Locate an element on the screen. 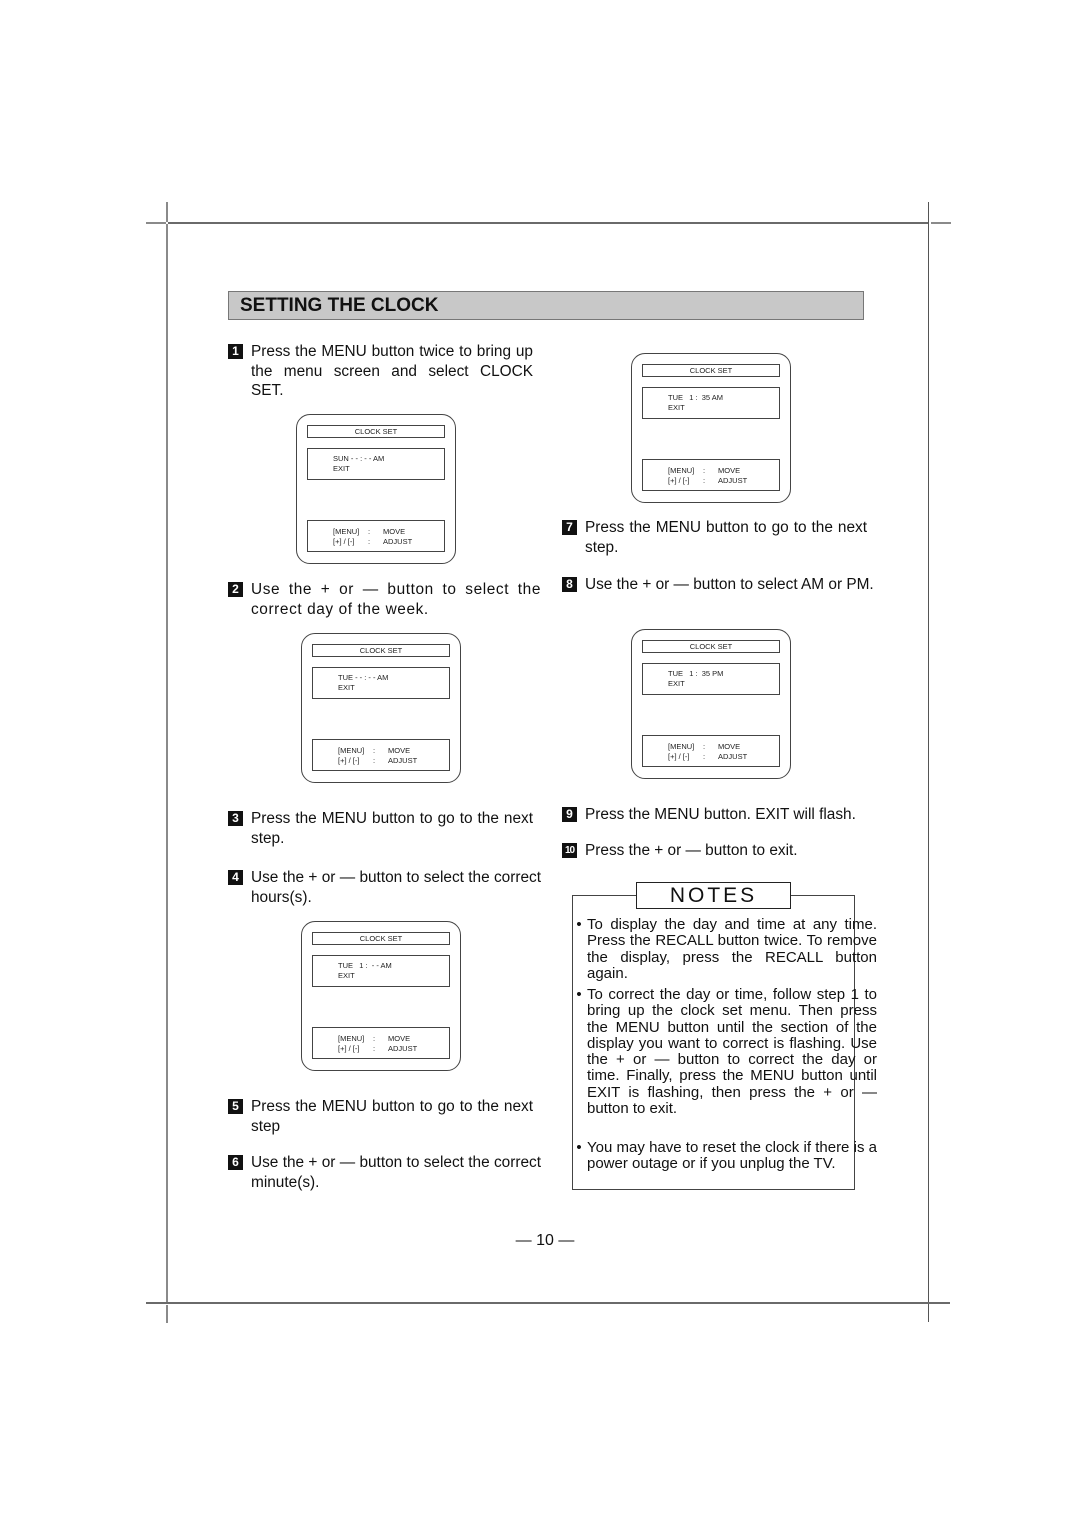 The height and width of the screenshot is (1528, 1080). step-number: 9 is located at coordinates (569, 814).